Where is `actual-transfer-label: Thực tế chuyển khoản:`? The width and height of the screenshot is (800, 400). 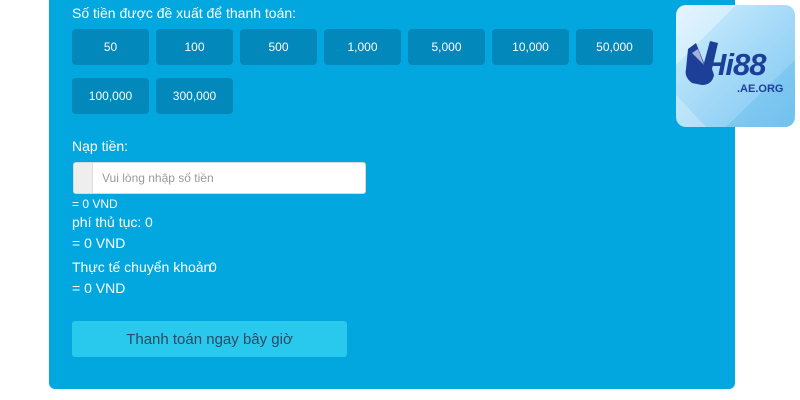 actual-transfer-label: Thực tế chuyển khoản: is located at coordinates (144, 267).